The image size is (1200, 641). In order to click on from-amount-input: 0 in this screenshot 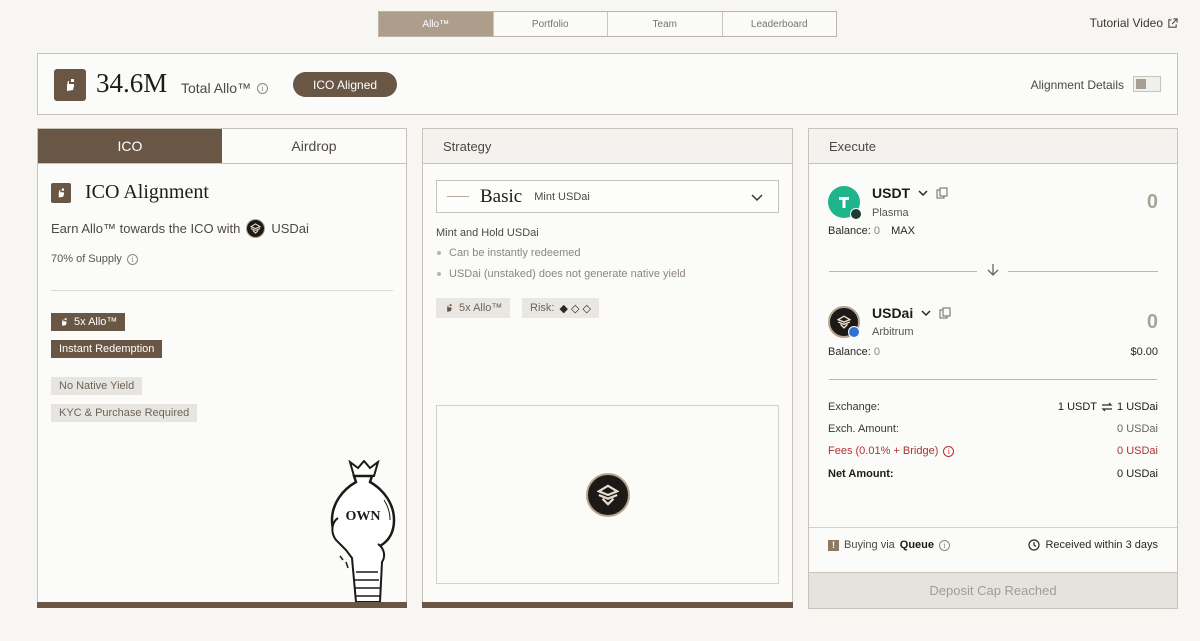, I will do `click(1152, 202)`.